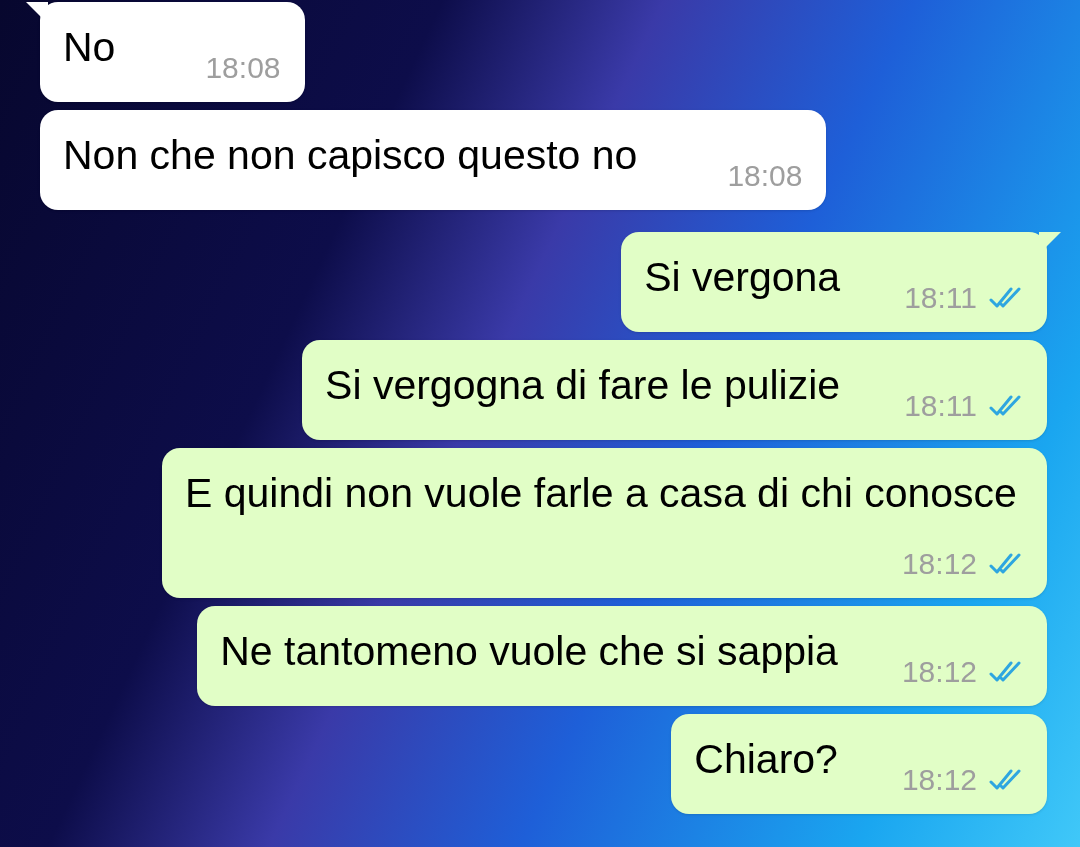 The image size is (1080, 847). I want to click on message-text: Chiaro?, so click(766, 759).